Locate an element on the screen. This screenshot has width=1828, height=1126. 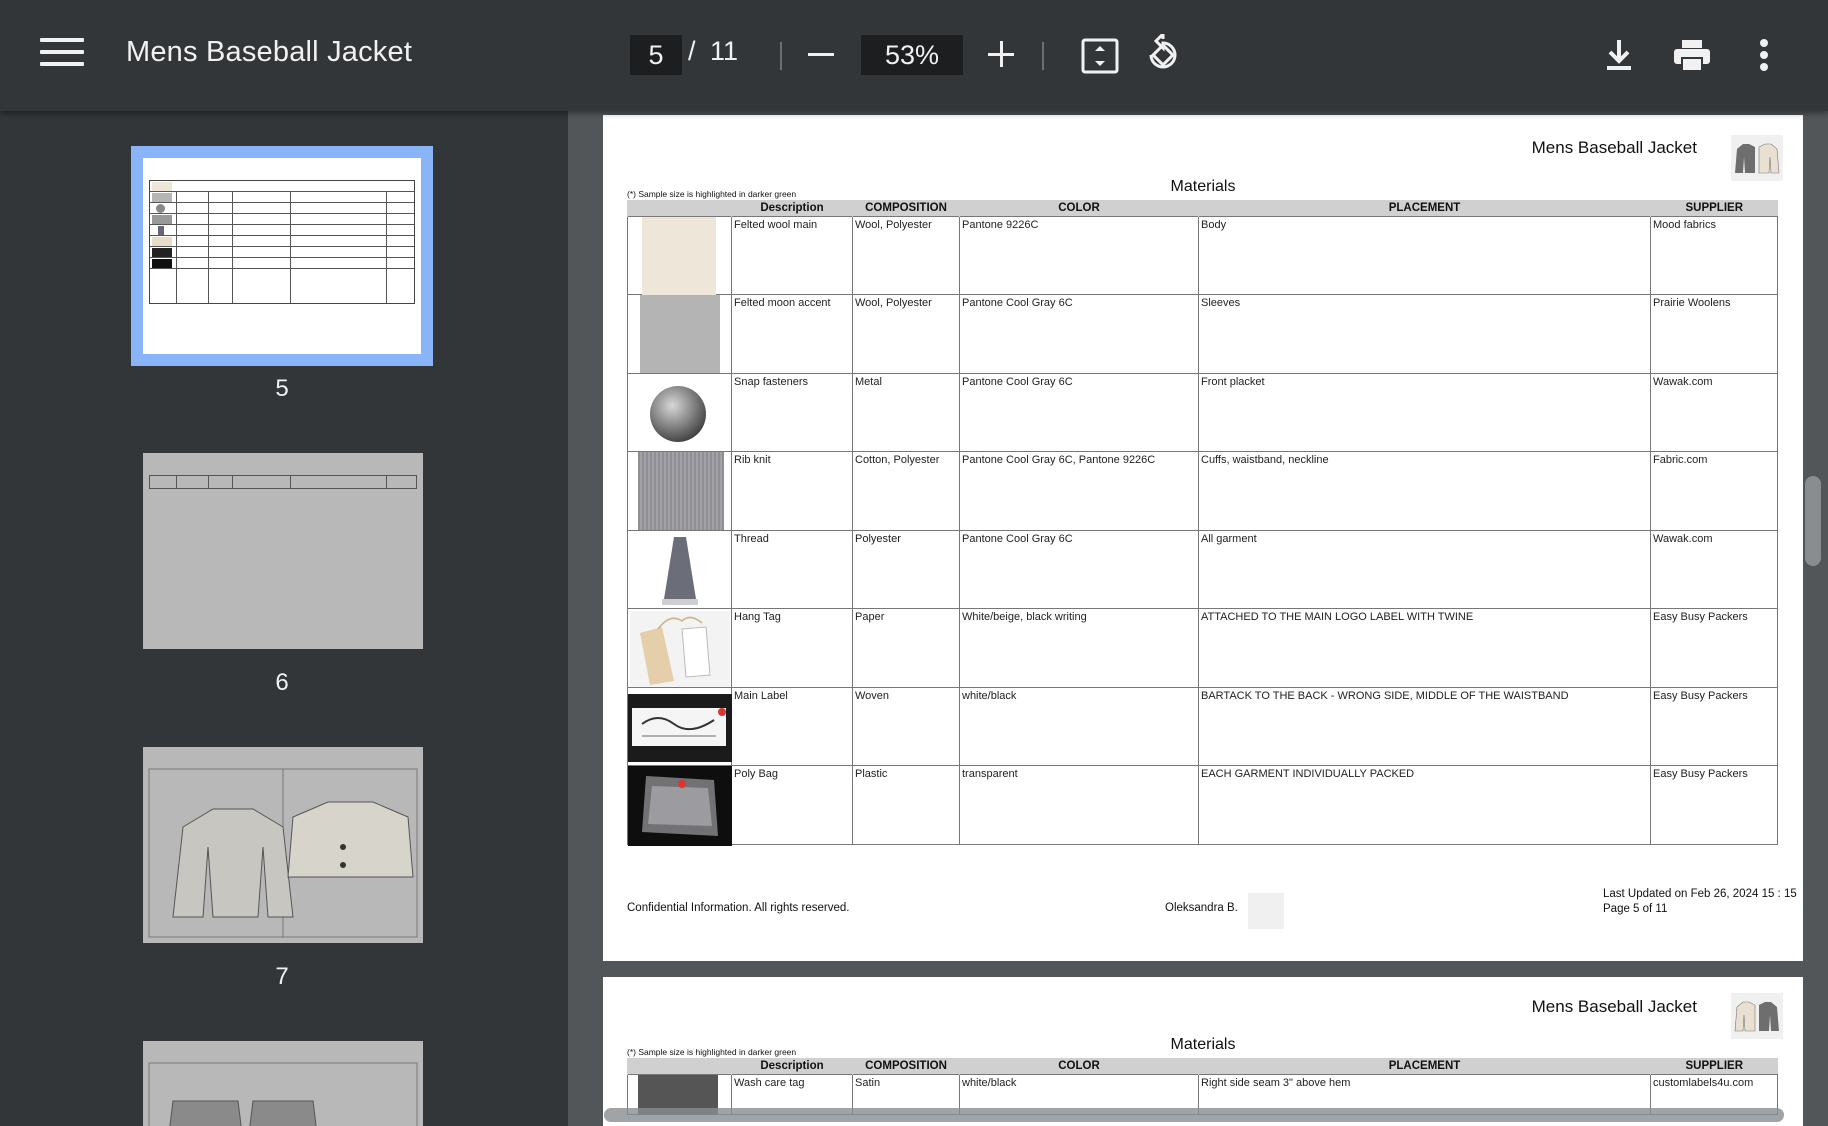
cell-description: Snap fasteners is located at coordinates (792, 412).